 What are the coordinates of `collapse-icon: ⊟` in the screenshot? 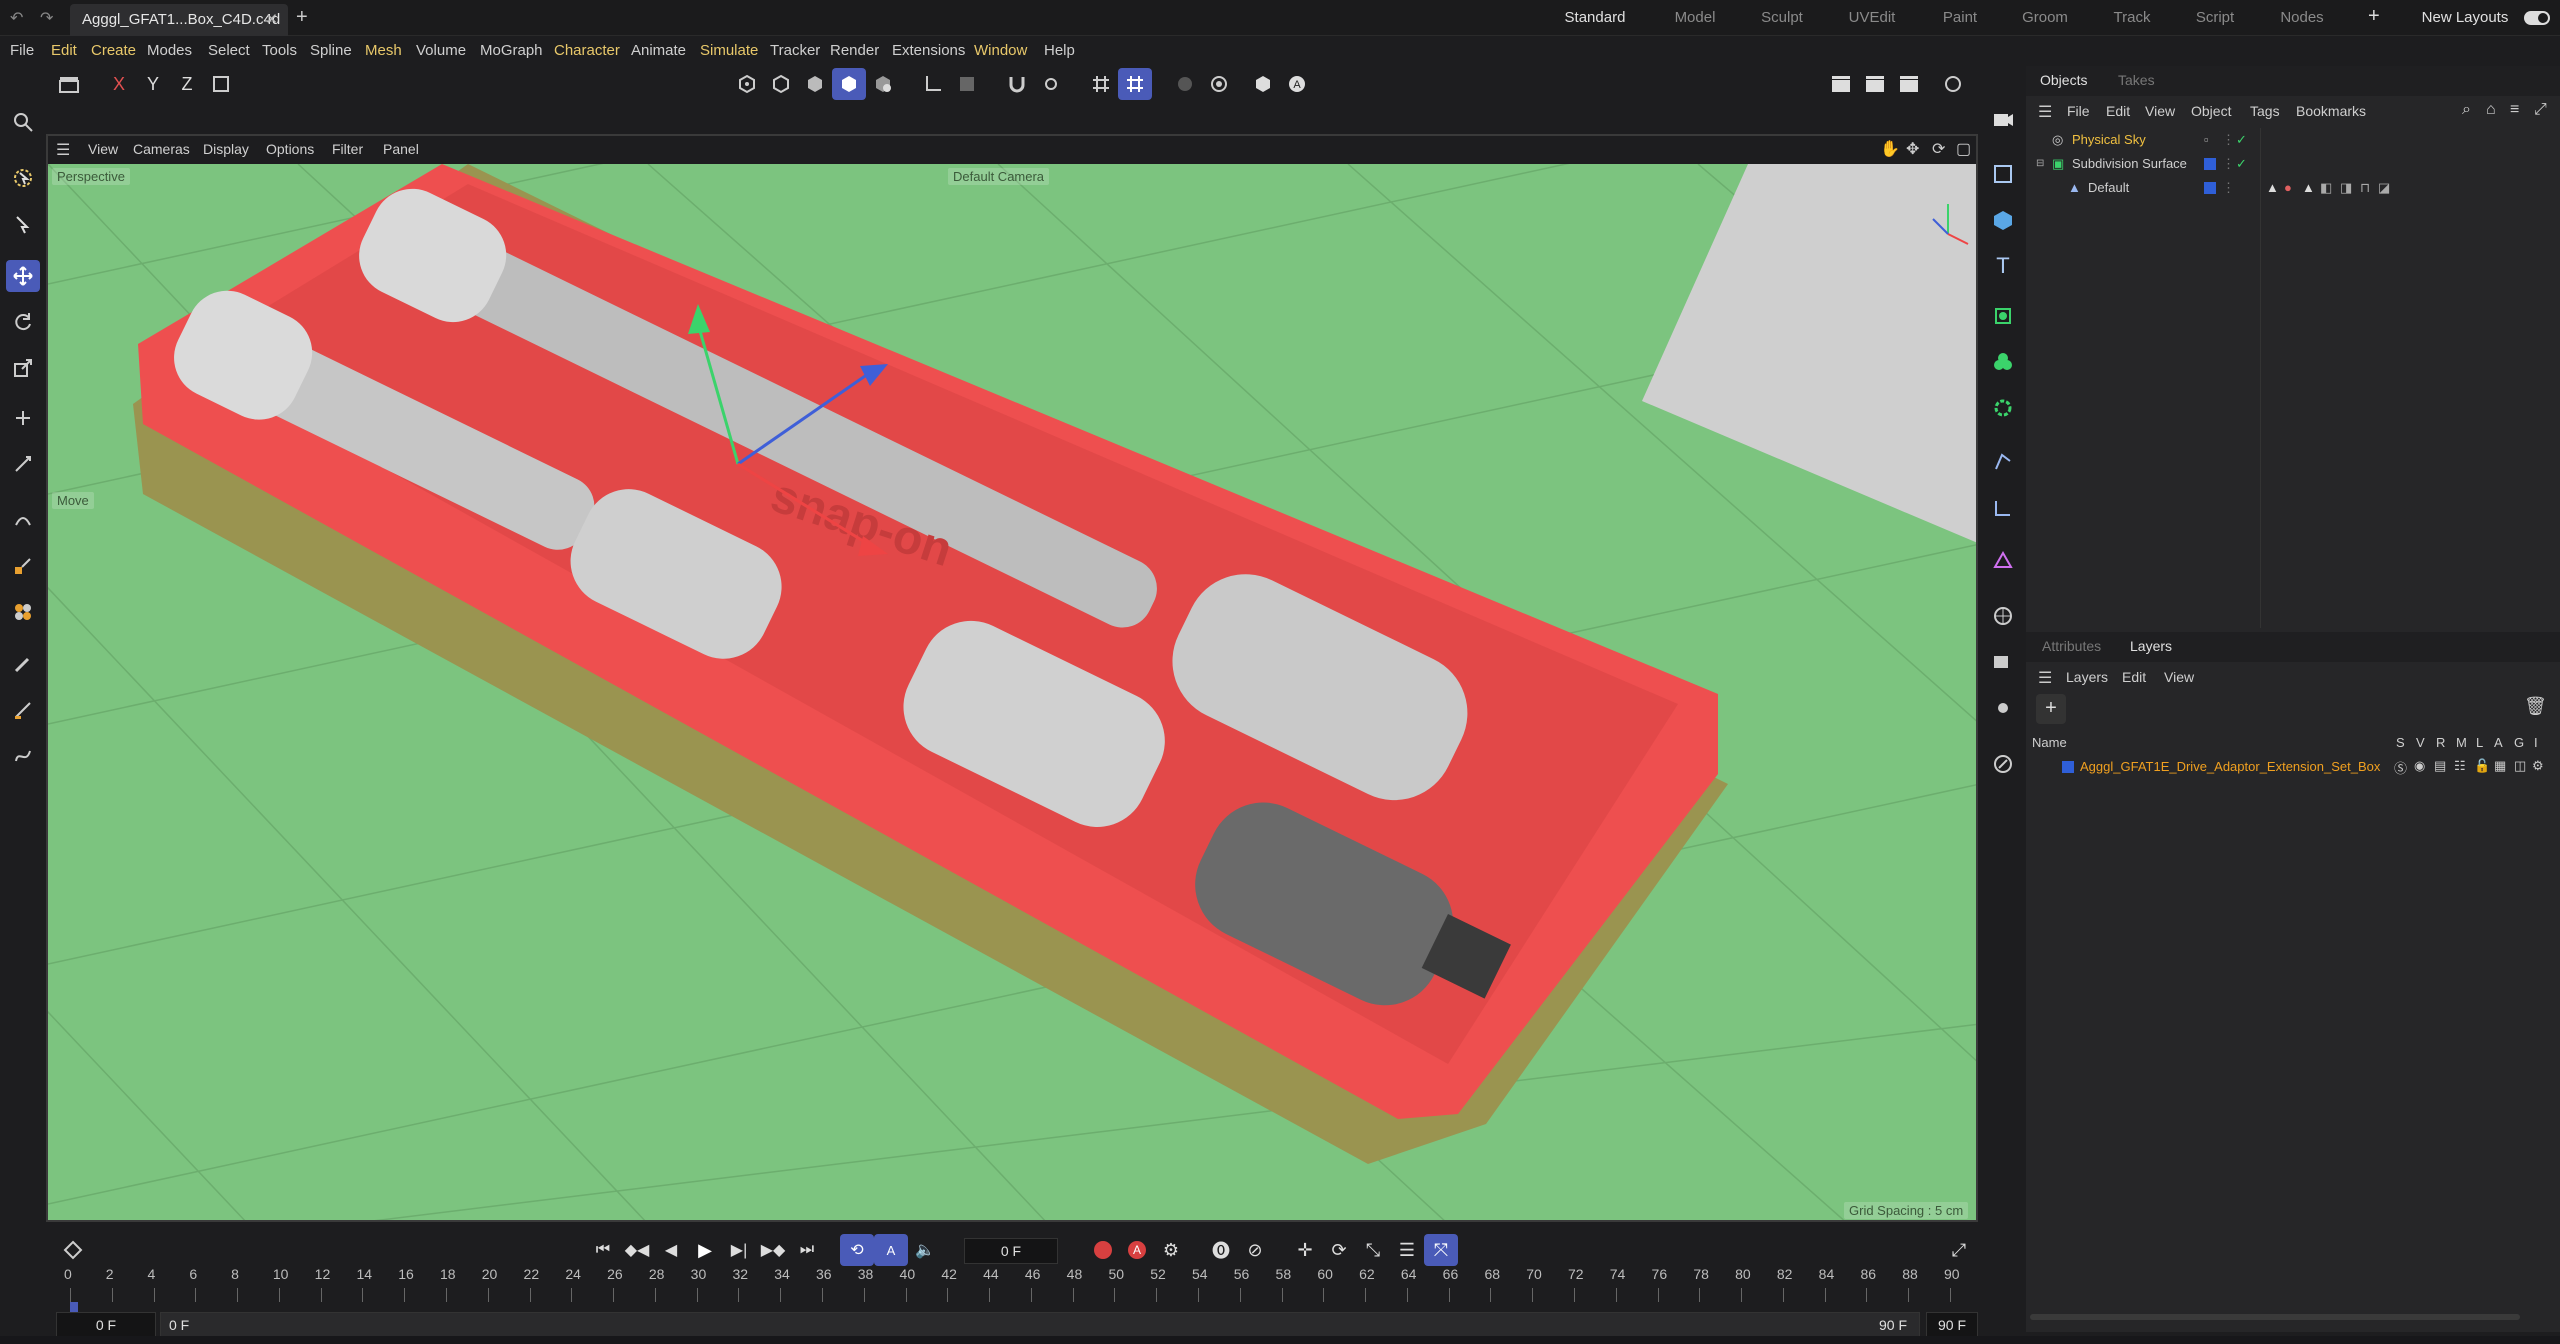 It's located at (2040, 164).